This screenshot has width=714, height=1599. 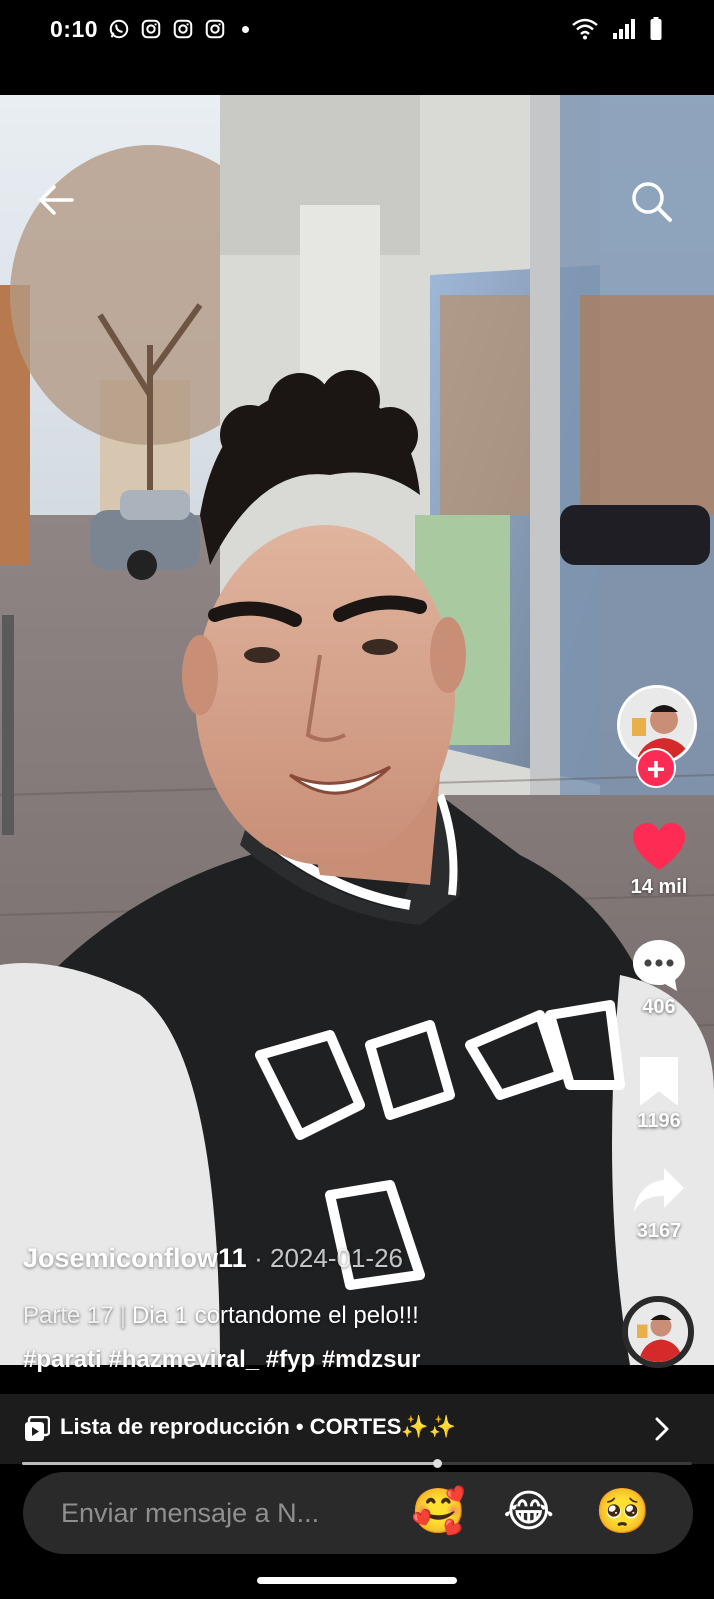 I want to click on share-arrow-icon, so click(x=659, y=1191).